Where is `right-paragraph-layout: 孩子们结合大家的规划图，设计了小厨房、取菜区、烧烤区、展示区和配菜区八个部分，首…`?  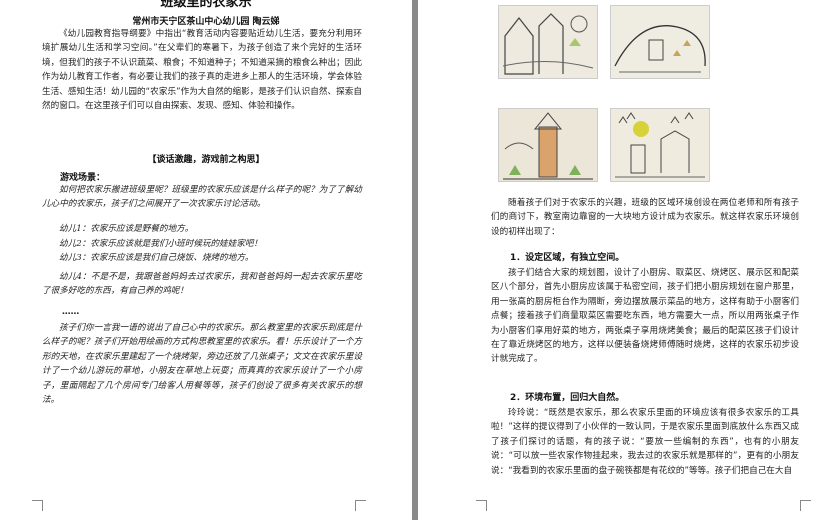
right-paragraph-layout: 孩子们结合大家的规划图，设计了小厨房、取菜区、烧烤区、展示区和配菜区八个部分，首… is located at coordinates (645, 316).